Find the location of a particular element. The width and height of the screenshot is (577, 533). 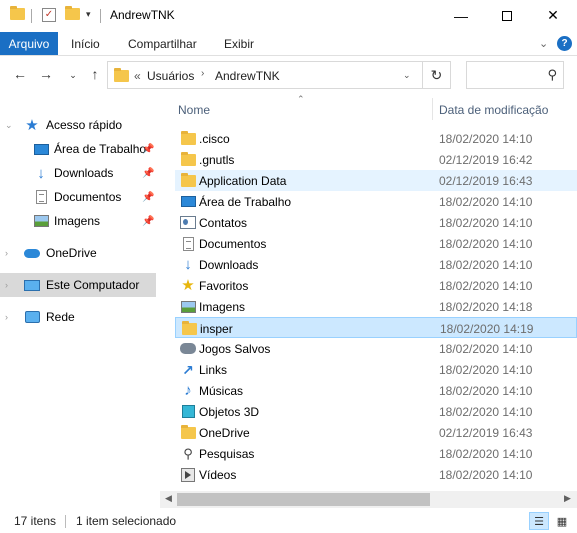

close-button: ✕ is located at coordinates (553, 15).